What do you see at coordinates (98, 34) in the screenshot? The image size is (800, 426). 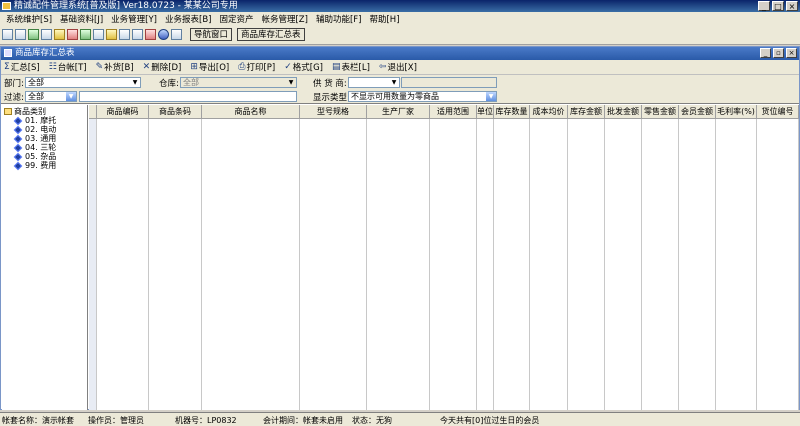 I see `customer-icon` at bounding box center [98, 34].